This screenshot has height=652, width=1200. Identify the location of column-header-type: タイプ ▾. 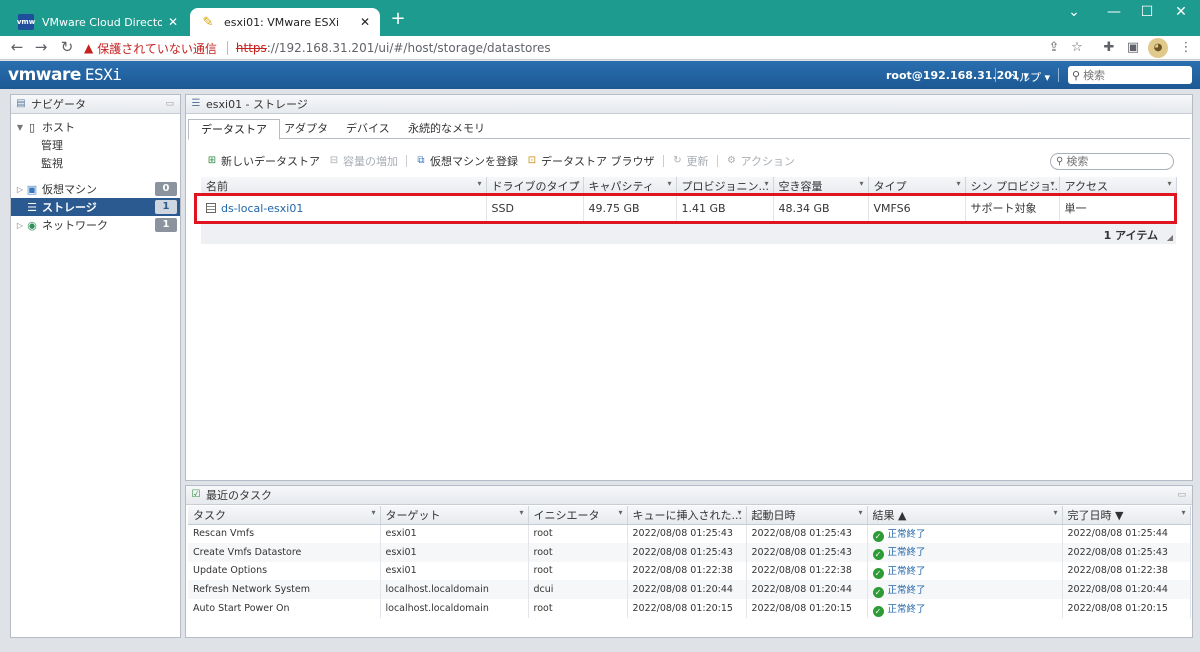
(917, 186).